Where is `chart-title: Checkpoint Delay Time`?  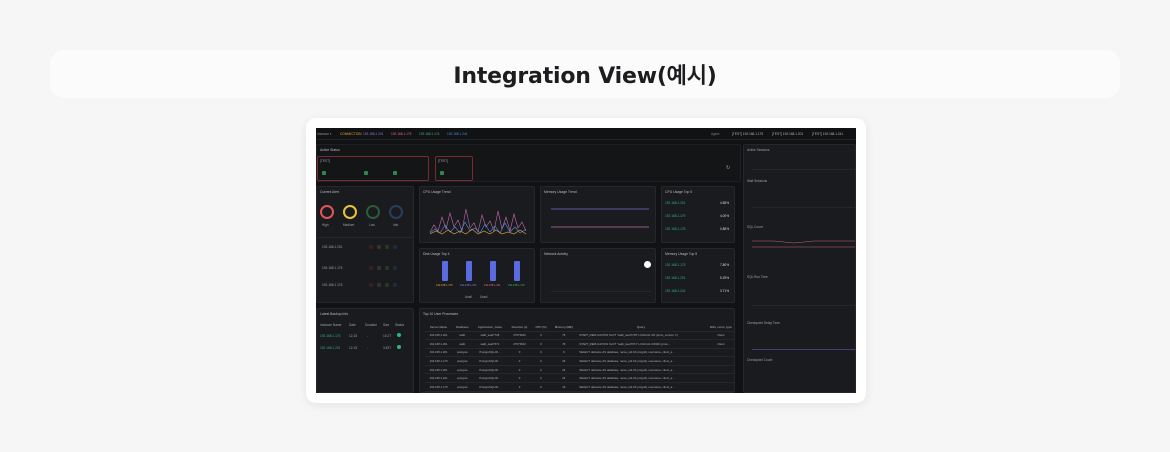
chart-title: Checkpoint Delay Time is located at coordinates (763, 323).